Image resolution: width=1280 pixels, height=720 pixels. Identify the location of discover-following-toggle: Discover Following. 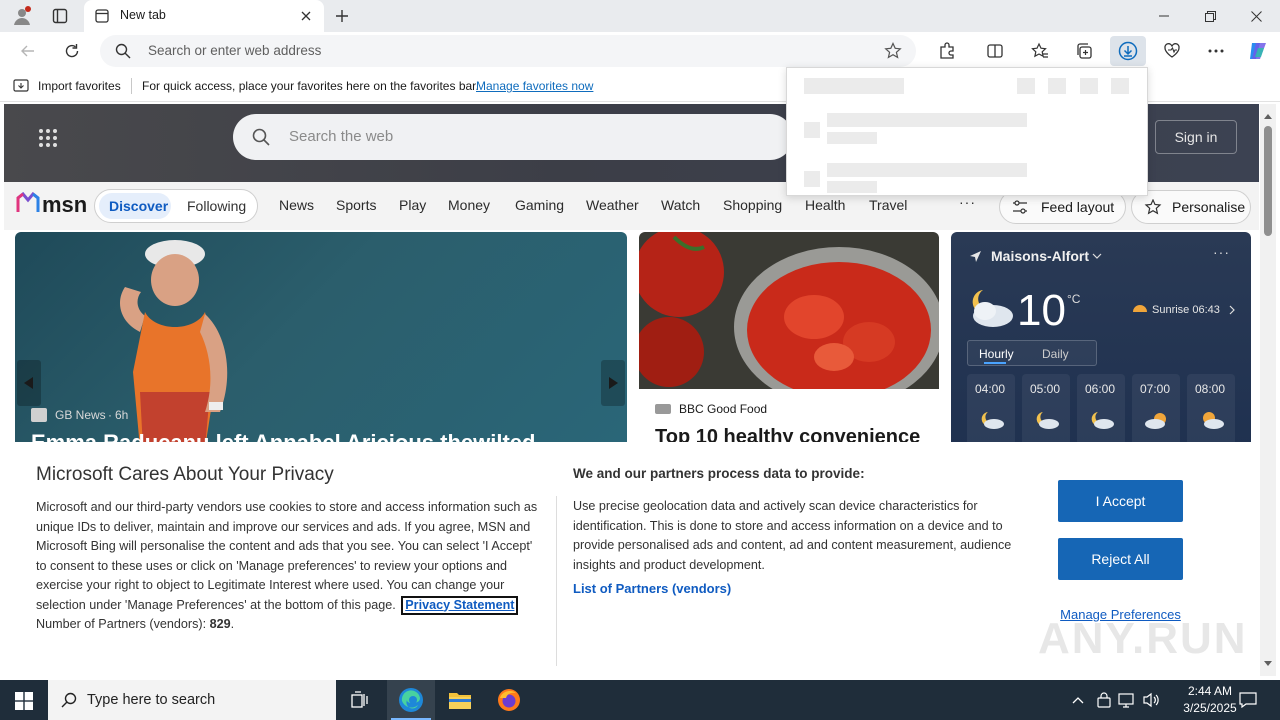
(176, 206).